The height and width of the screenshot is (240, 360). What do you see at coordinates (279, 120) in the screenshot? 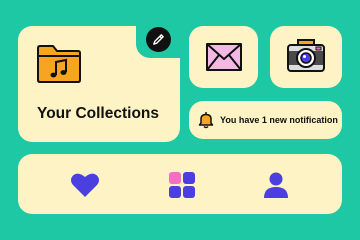
I see `notification-text: You have 1 new notification` at bounding box center [279, 120].